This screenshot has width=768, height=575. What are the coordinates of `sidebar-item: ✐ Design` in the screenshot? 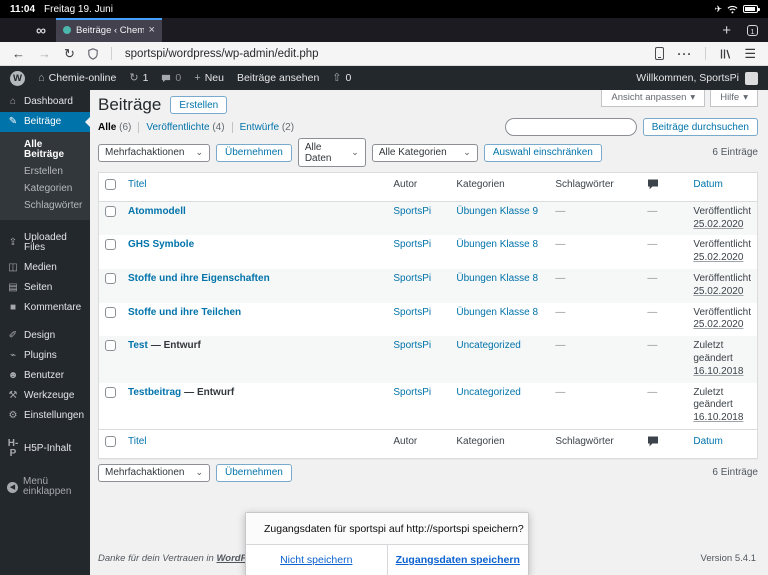 It's located at (45, 336).